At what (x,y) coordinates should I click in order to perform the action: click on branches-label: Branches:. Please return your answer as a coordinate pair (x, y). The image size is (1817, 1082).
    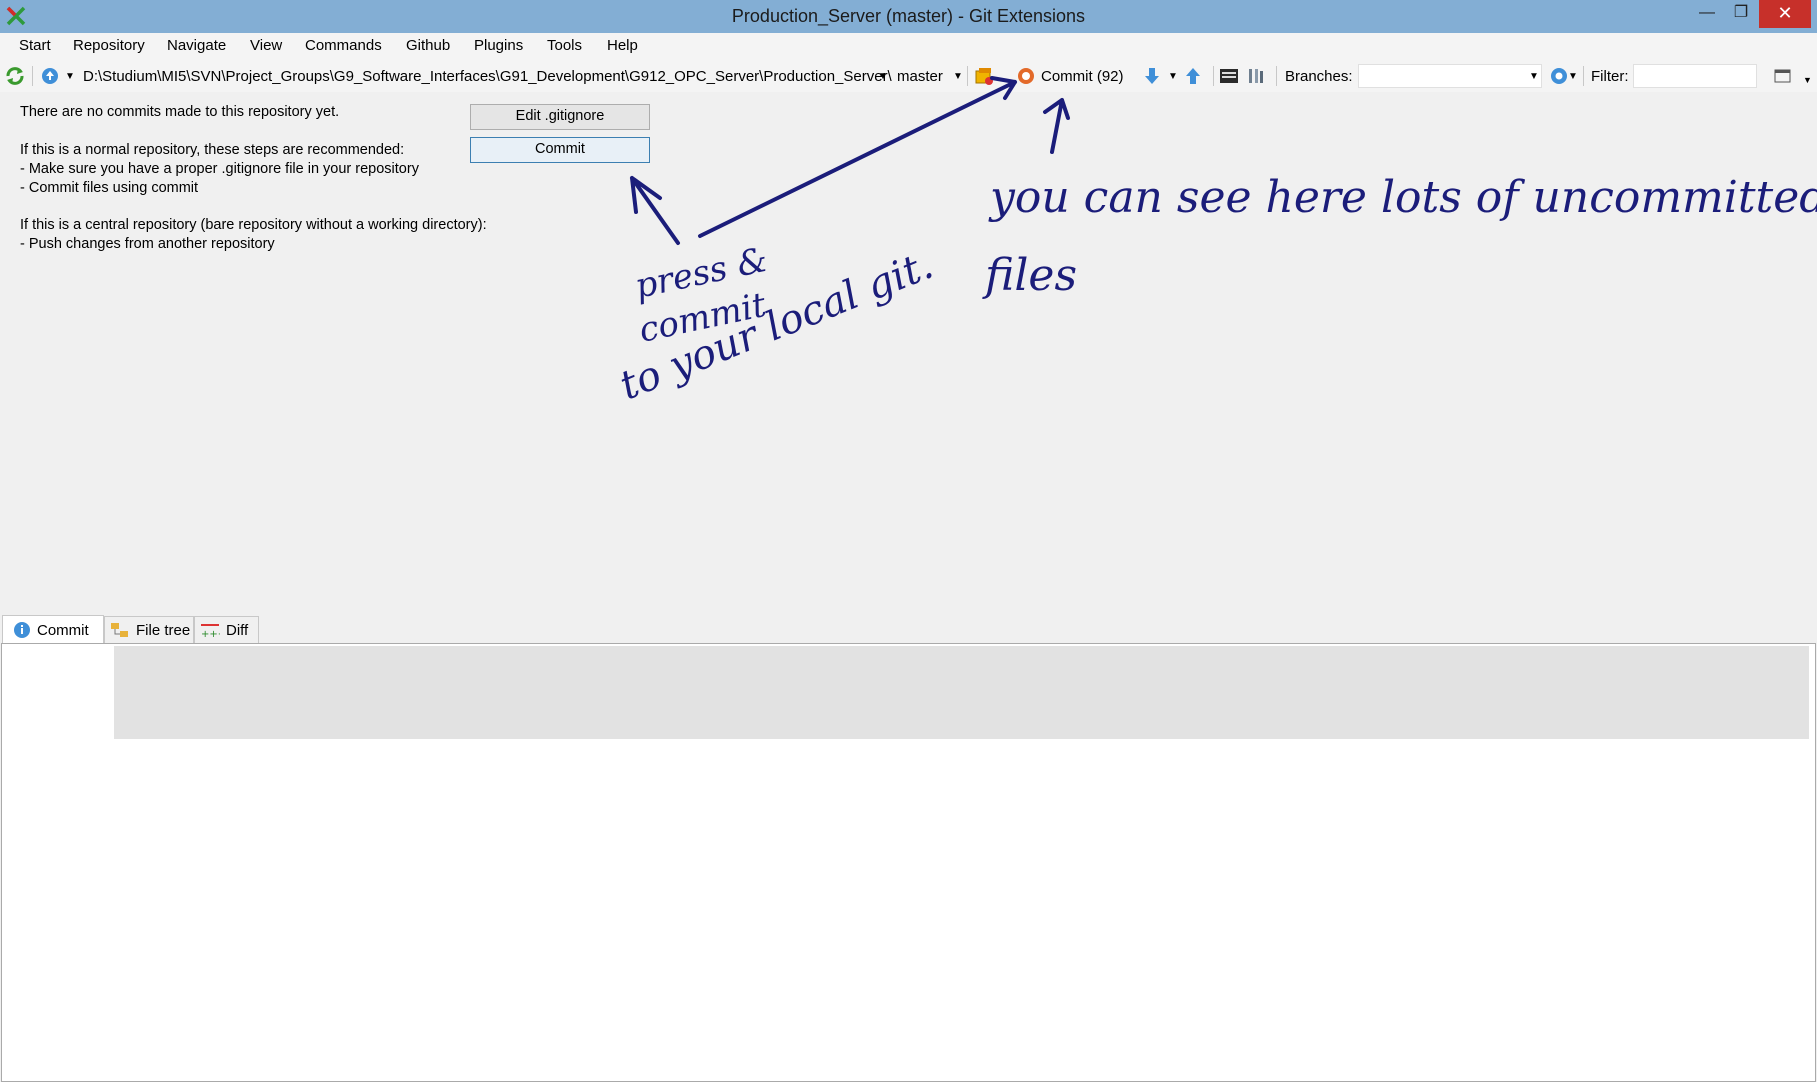
    Looking at the image, I should click on (1319, 76).